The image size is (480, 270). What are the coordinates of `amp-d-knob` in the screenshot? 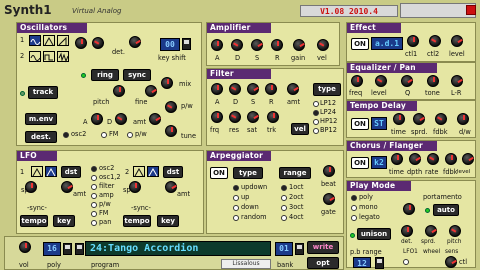 It's located at (237, 45).